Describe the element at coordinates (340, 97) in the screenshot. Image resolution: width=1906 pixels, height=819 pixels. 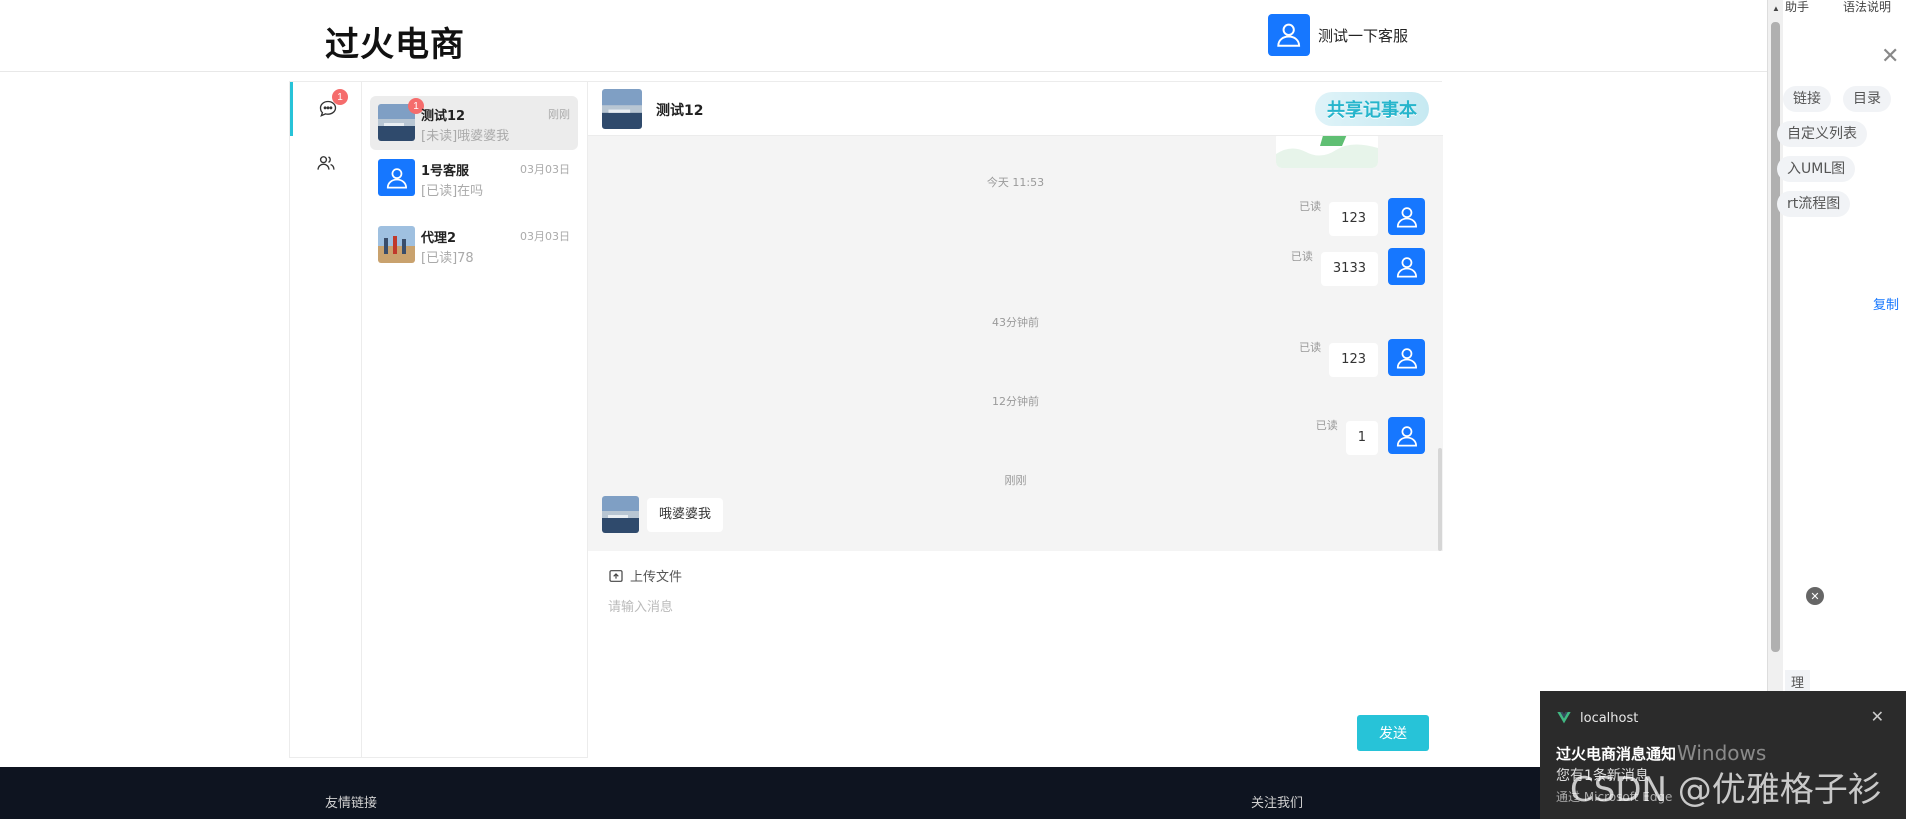
I see `unread-badge: 1` at that location.